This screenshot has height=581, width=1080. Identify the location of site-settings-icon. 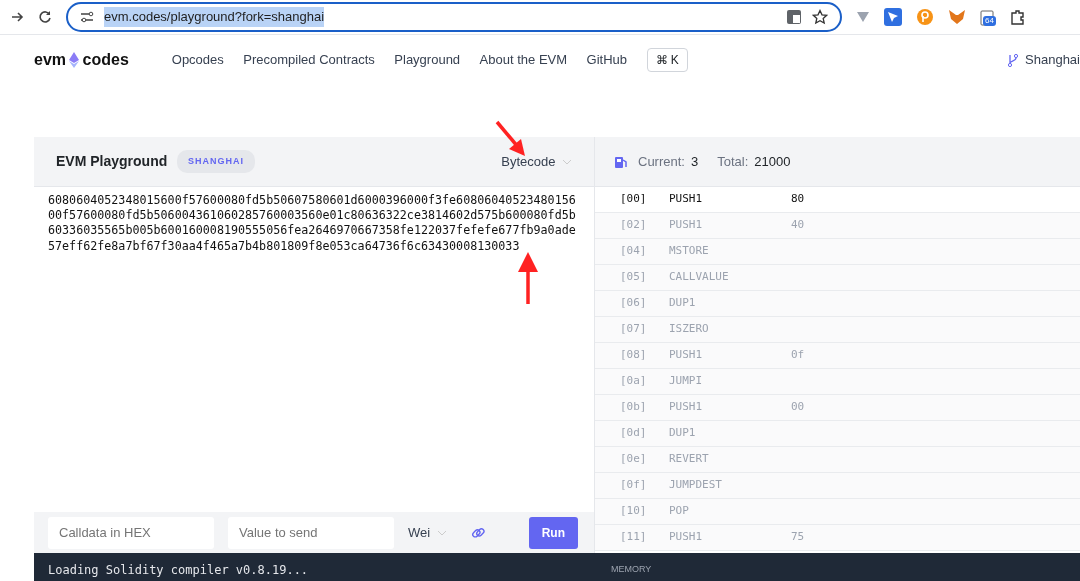
(87, 17).